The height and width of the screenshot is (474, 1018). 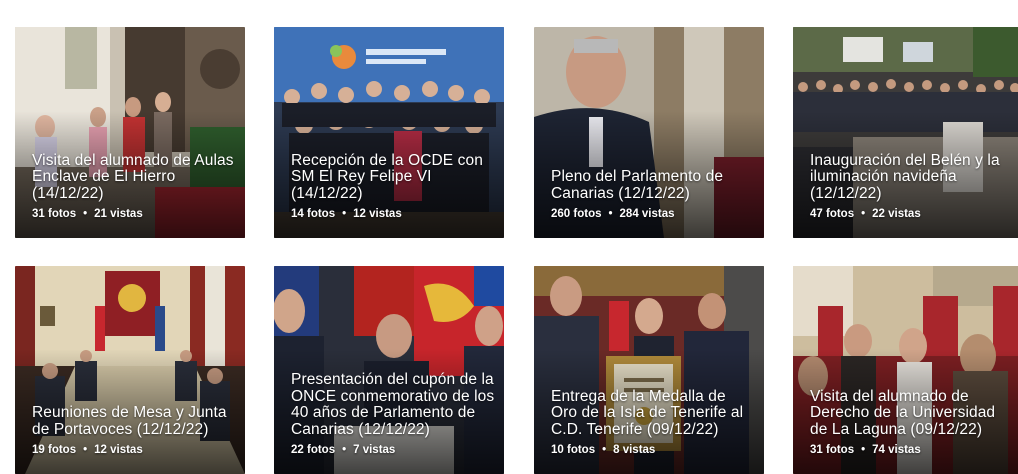 I want to click on photo-count: 47 fotos, so click(x=832, y=214).